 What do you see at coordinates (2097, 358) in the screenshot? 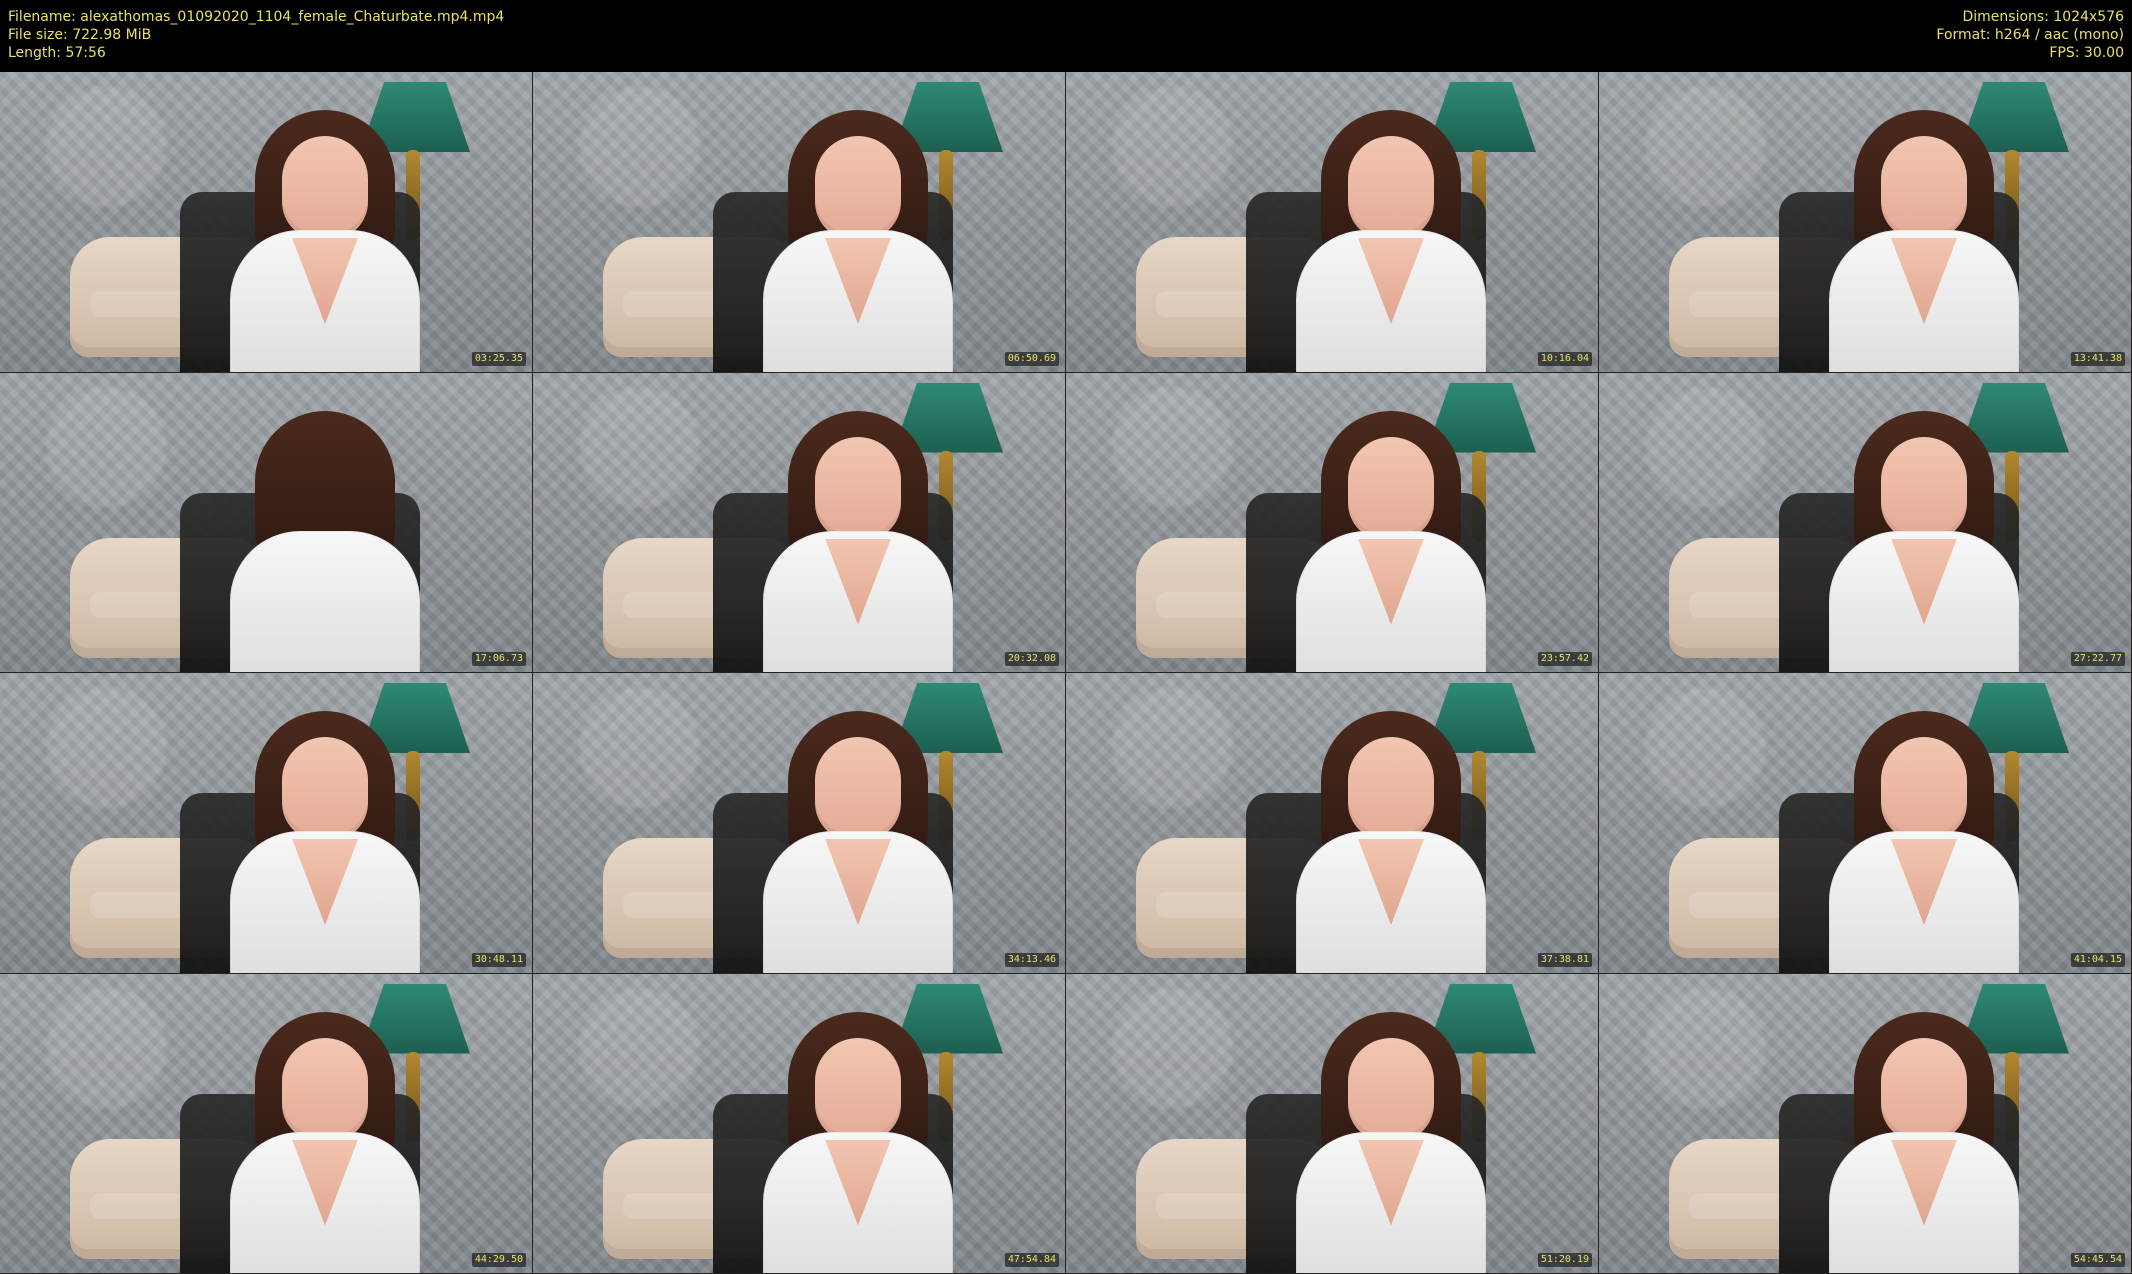
I see `timestamp-label: 13:41.38` at bounding box center [2097, 358].